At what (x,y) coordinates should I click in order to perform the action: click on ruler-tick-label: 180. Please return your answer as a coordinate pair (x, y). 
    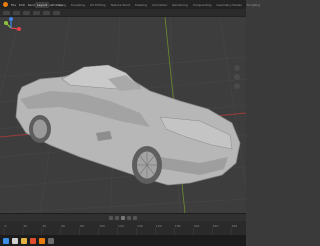
    Looking at the image, I should click on (178, 226).